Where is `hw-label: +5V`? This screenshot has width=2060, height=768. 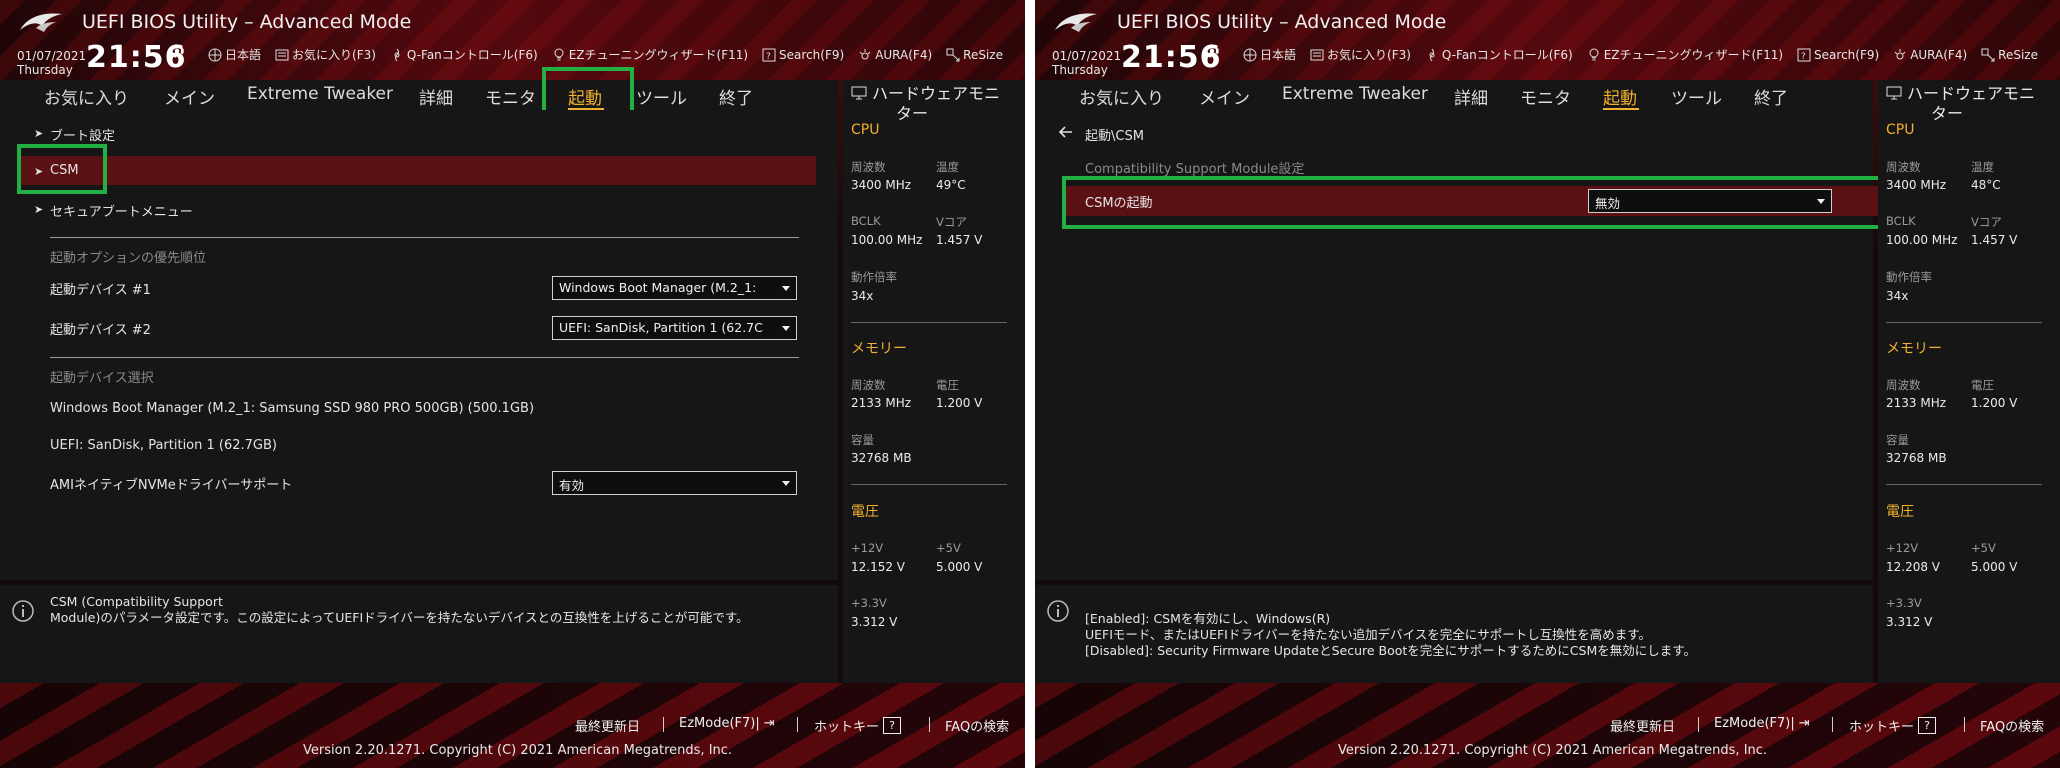 hw-label: +5V is located at coordinates (1983, 548).